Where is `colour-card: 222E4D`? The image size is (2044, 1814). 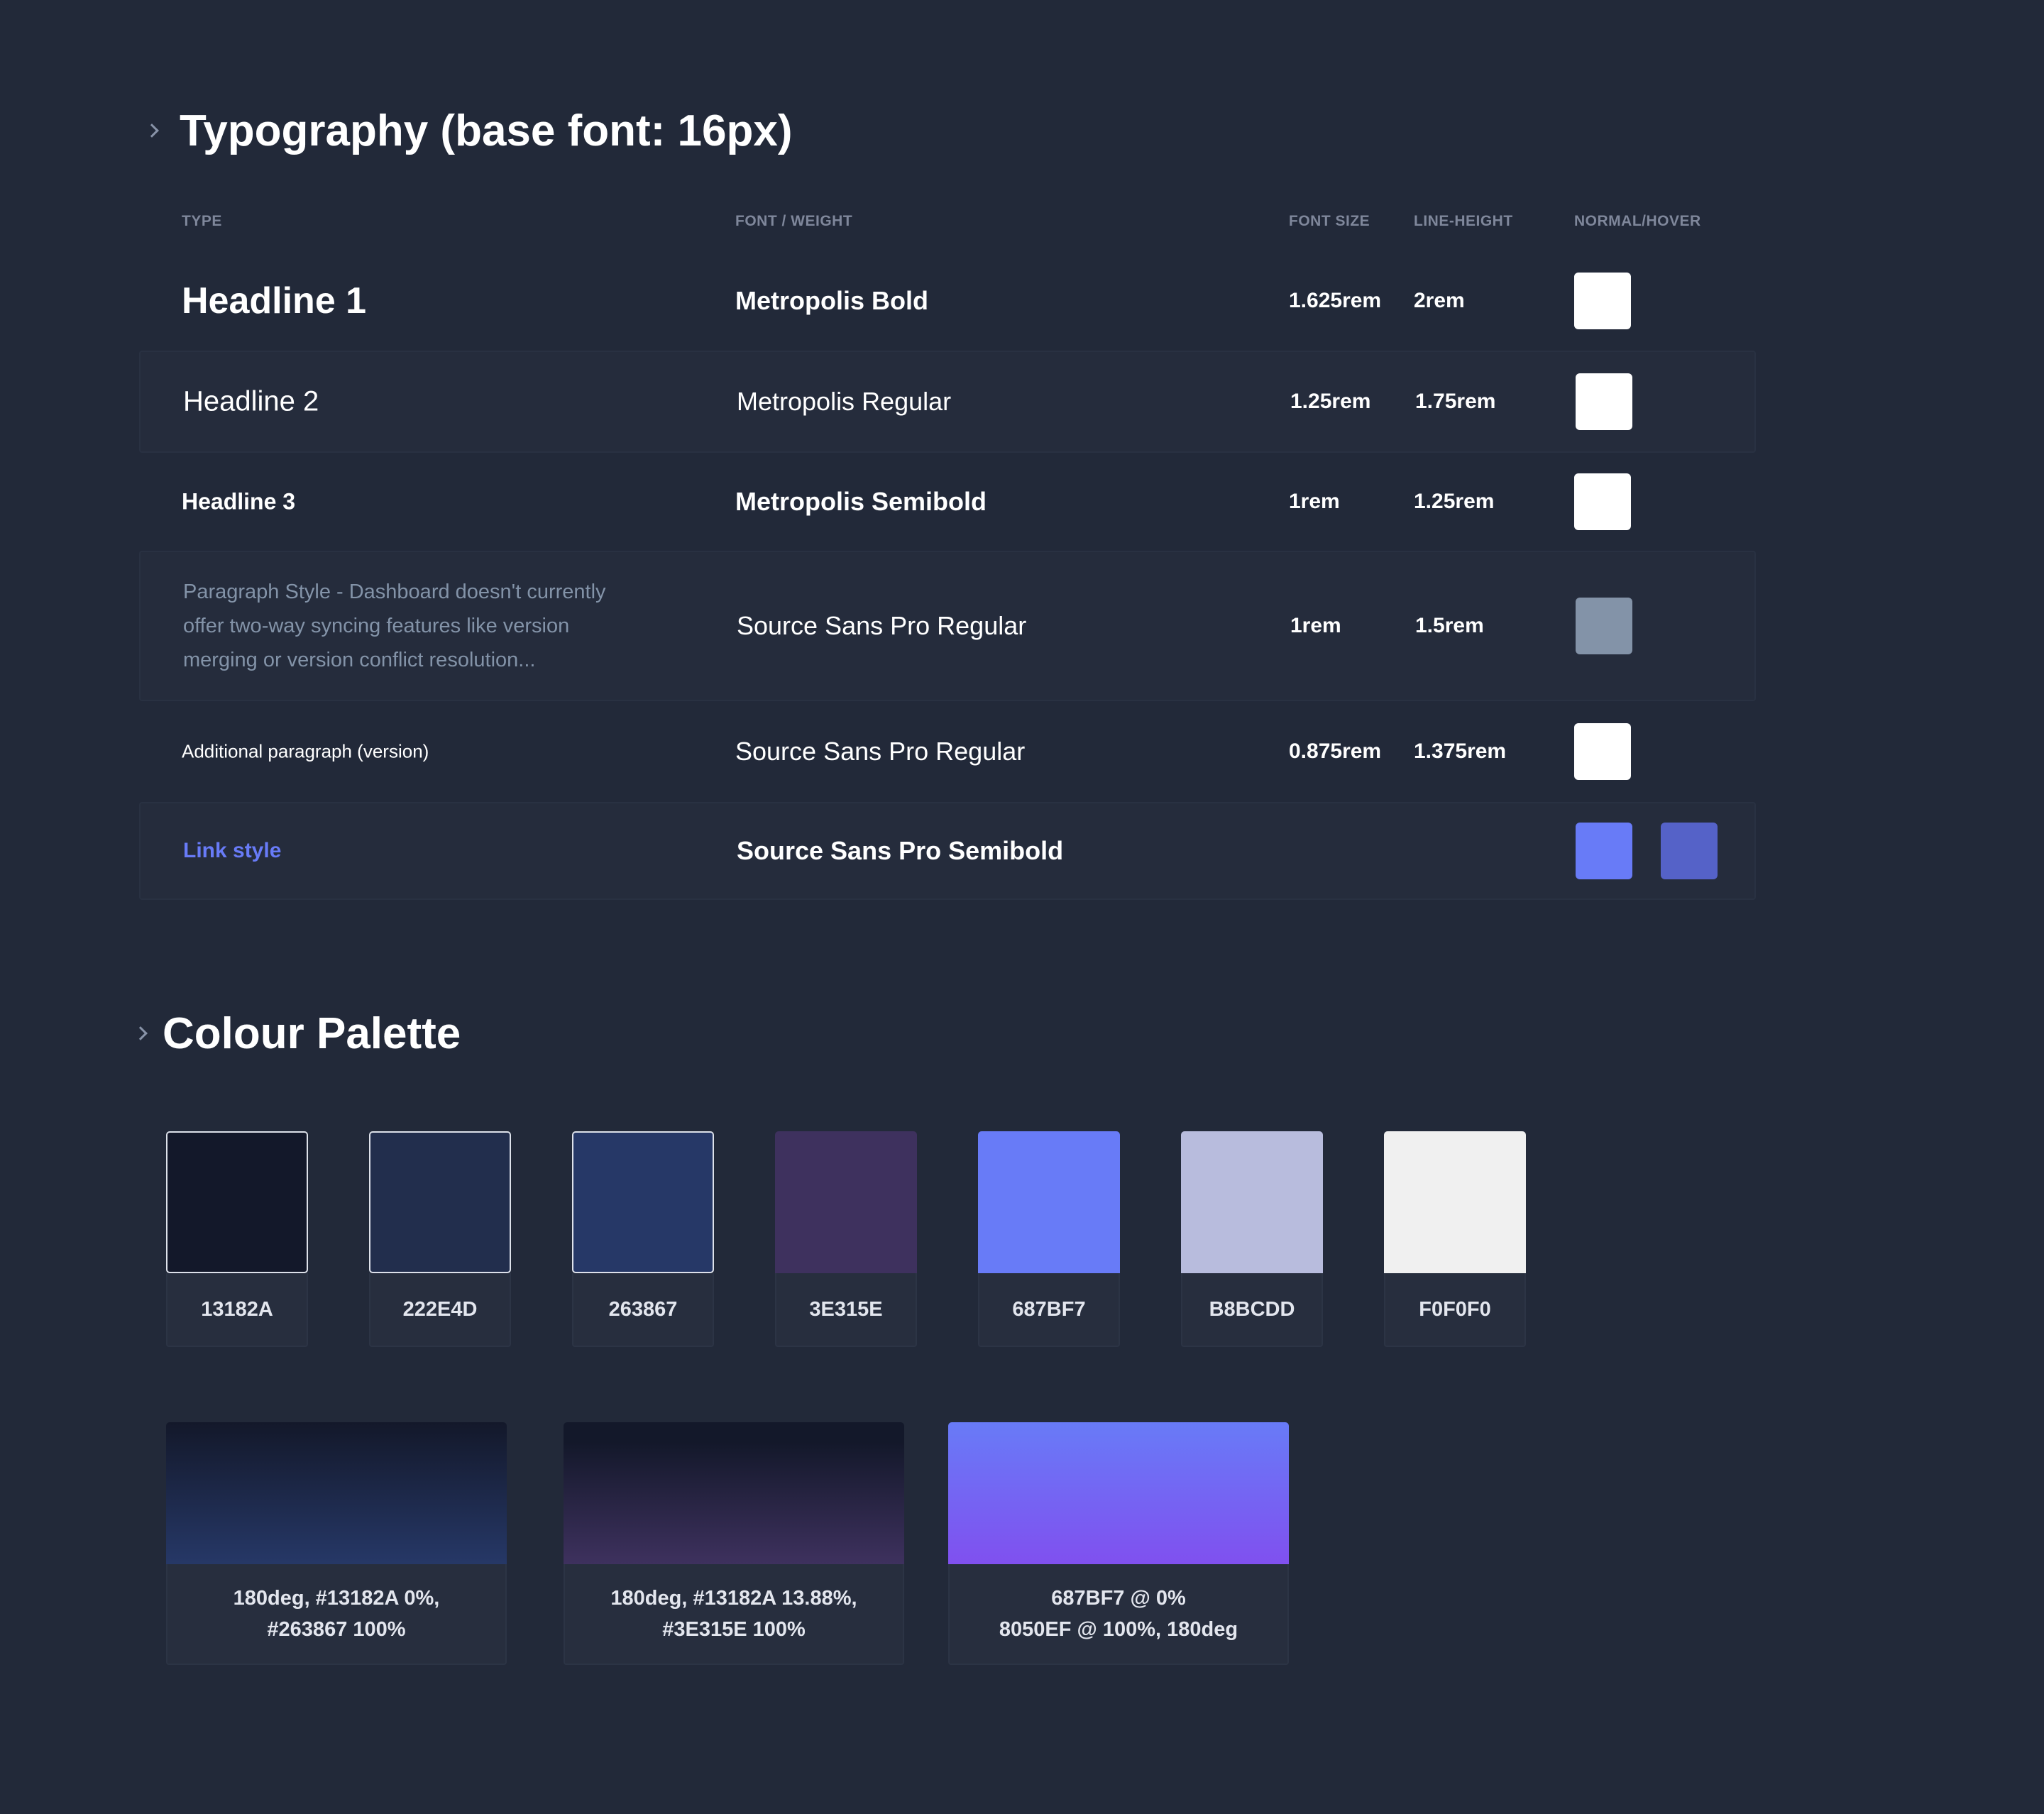
colour-card: 222E4D is located at coordinates (440, 1239).